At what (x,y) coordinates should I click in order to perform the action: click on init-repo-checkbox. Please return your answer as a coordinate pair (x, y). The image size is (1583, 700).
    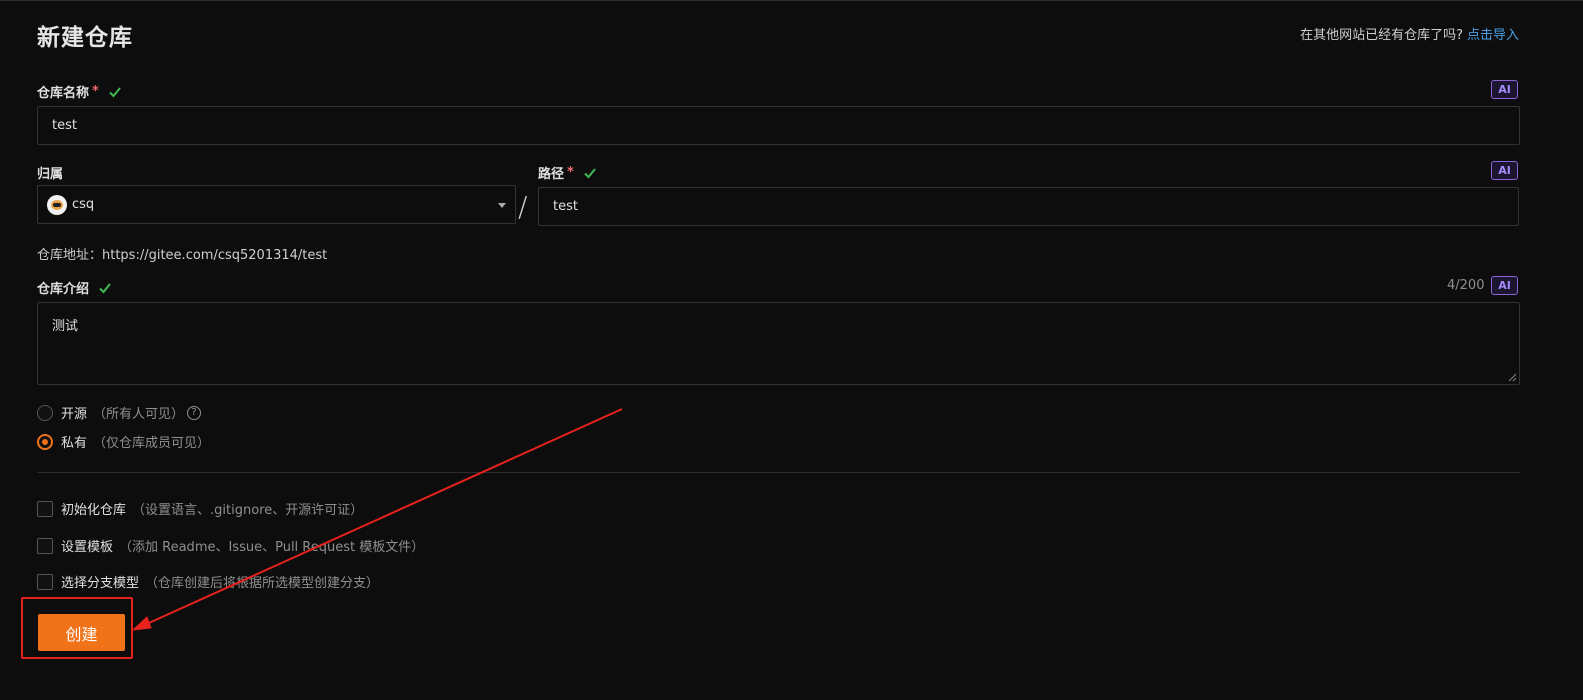
    Looking at the image, I should click on (45, 508).